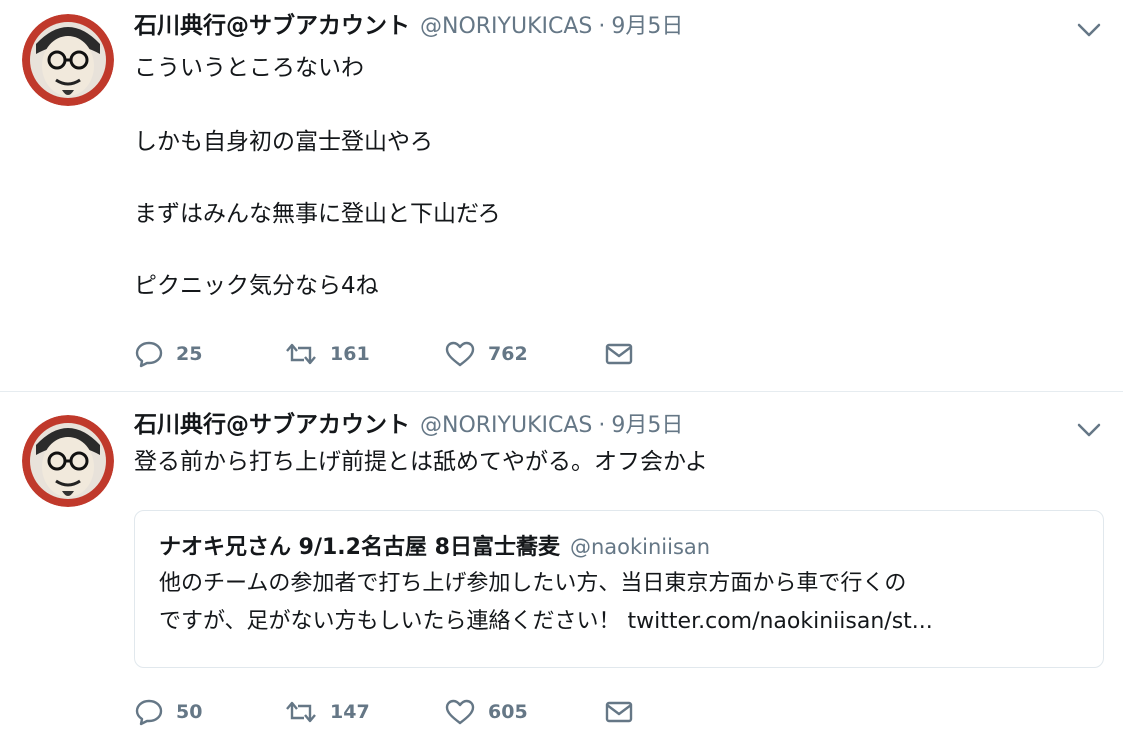  I want to click on like-button: 762, so click(524, 354).